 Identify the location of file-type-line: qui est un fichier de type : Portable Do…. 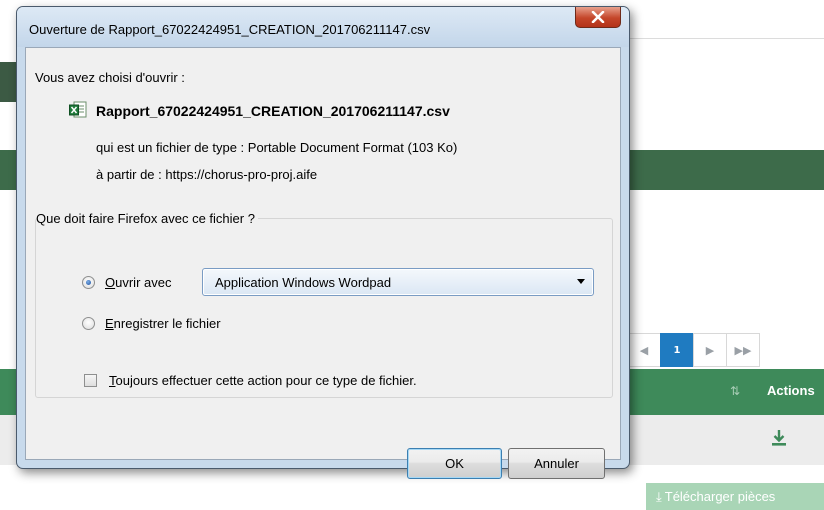
(276, 147).